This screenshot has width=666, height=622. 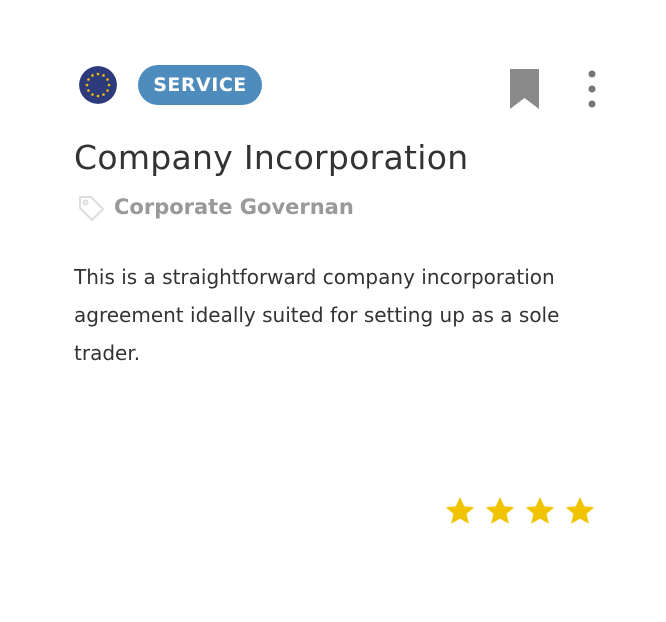 What do you see at coordinates (98, 85) in the screenshot?
I see `eu-flag-icon` at bounding box center [98, 85].